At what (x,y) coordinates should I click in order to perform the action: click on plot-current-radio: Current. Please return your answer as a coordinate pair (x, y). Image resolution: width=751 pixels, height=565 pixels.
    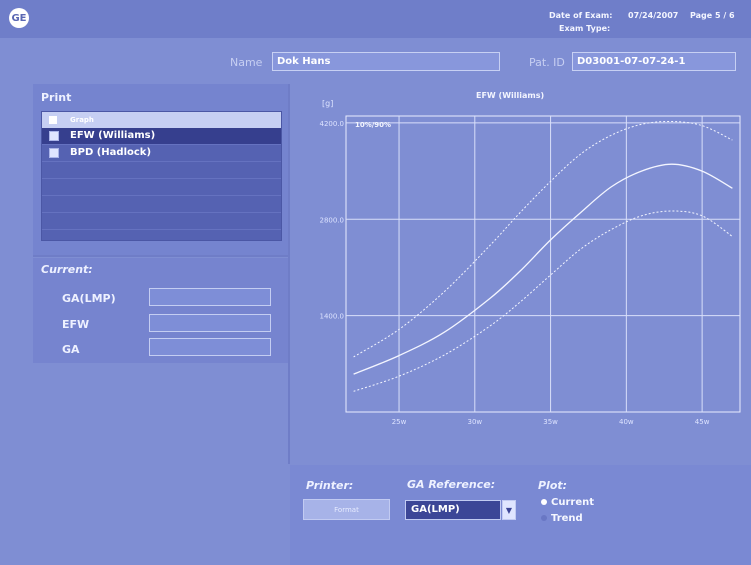
    Looking at the image, I should click on (567, 502).